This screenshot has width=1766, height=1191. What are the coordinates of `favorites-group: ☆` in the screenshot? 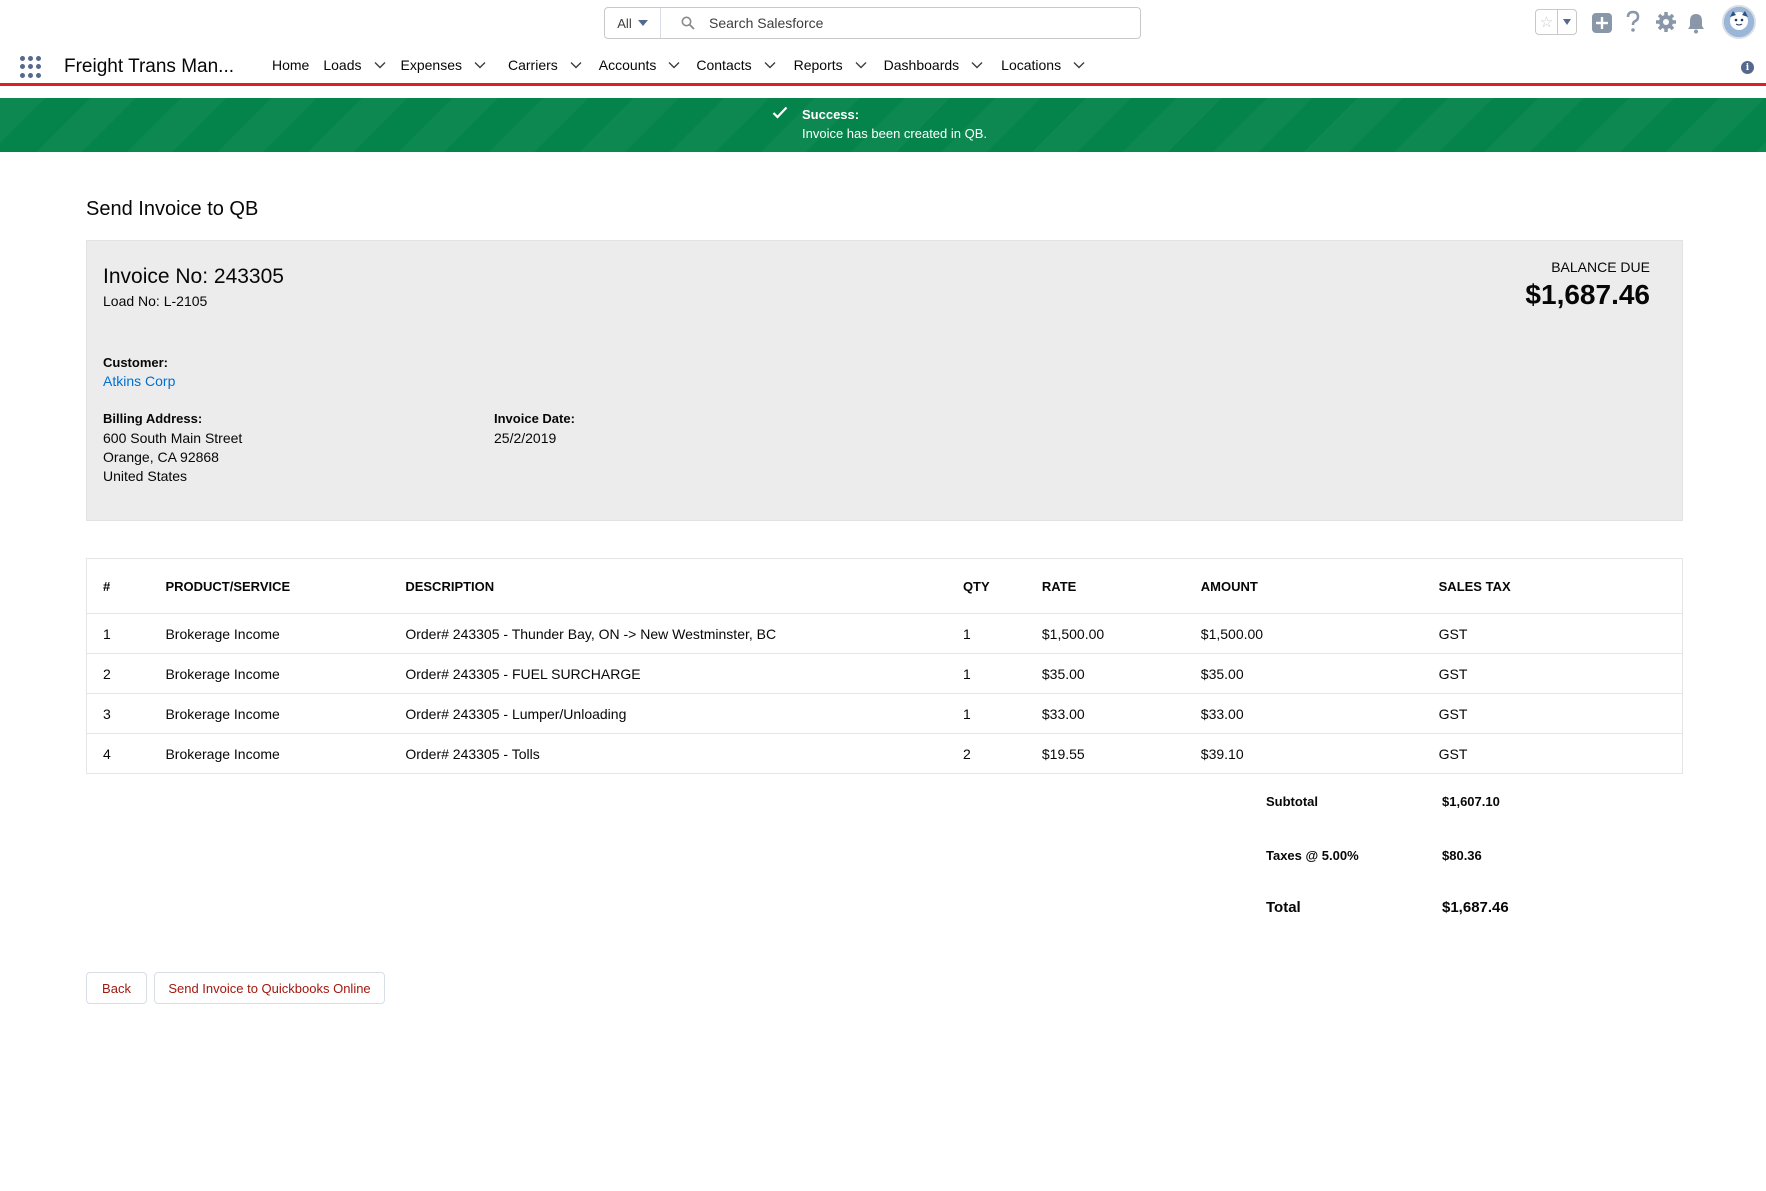 It's located at (1556, 22).